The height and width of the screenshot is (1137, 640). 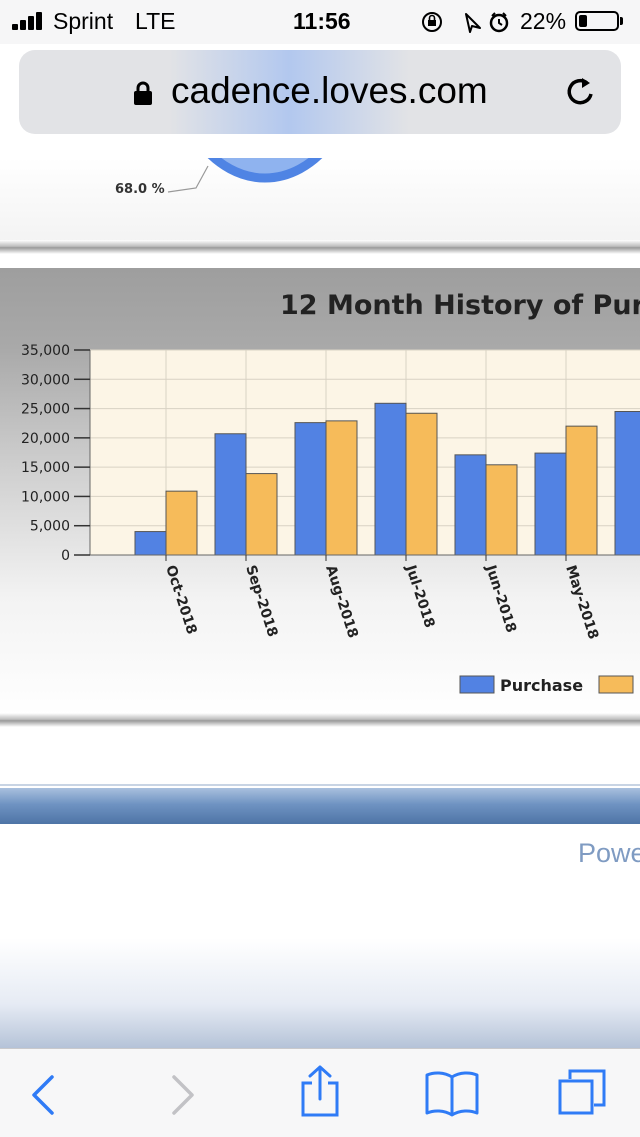 I want to click on page-bottom-fade, so click(x=320, y=993).